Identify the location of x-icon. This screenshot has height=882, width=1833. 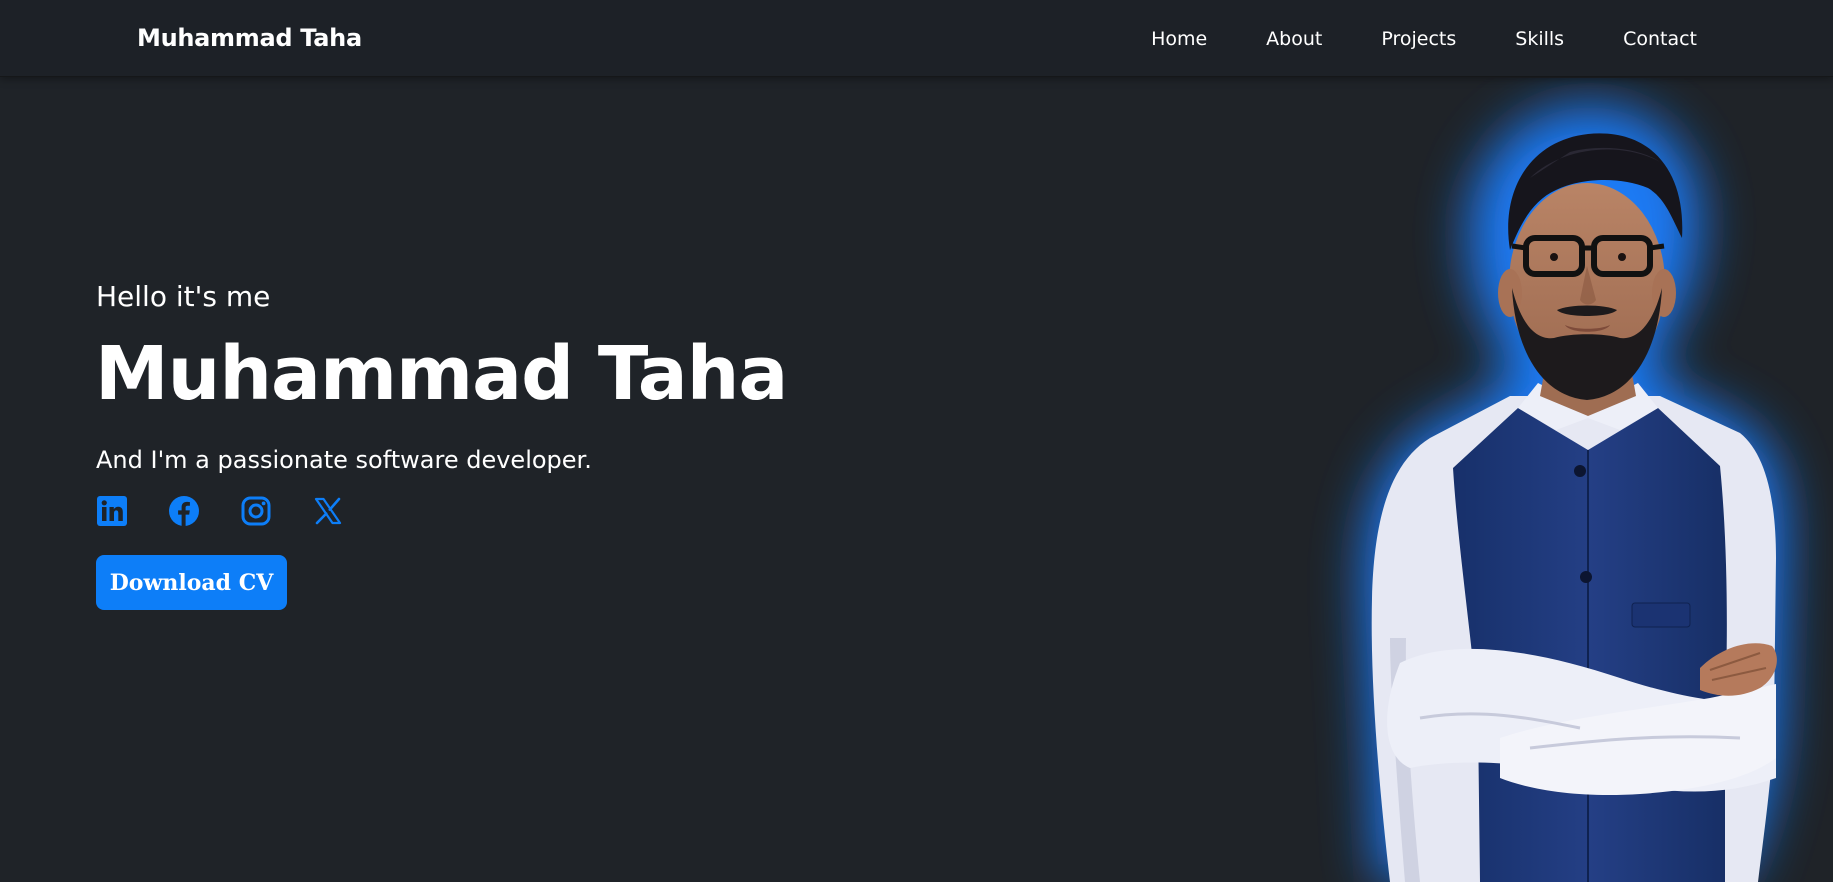
(328, 511).